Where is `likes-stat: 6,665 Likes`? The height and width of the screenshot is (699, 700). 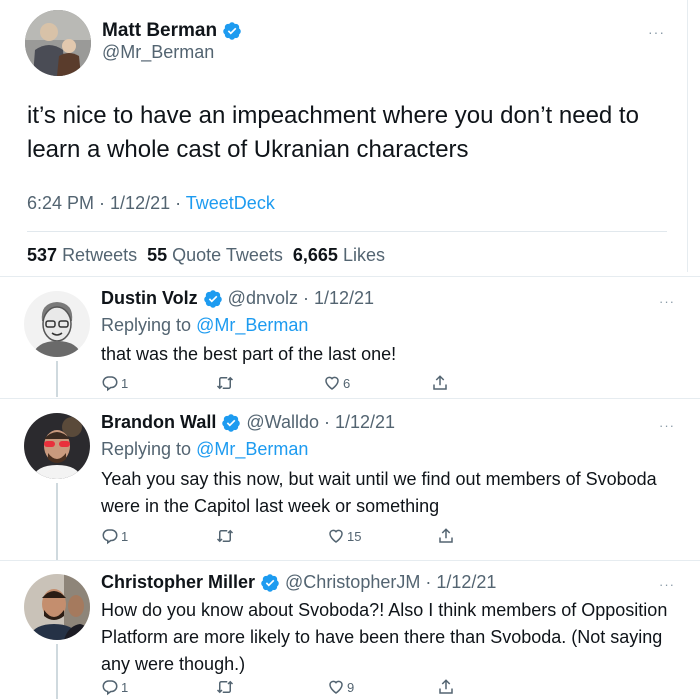
likes-stat: 6,665 Likes is located at coordinates (339, 255).